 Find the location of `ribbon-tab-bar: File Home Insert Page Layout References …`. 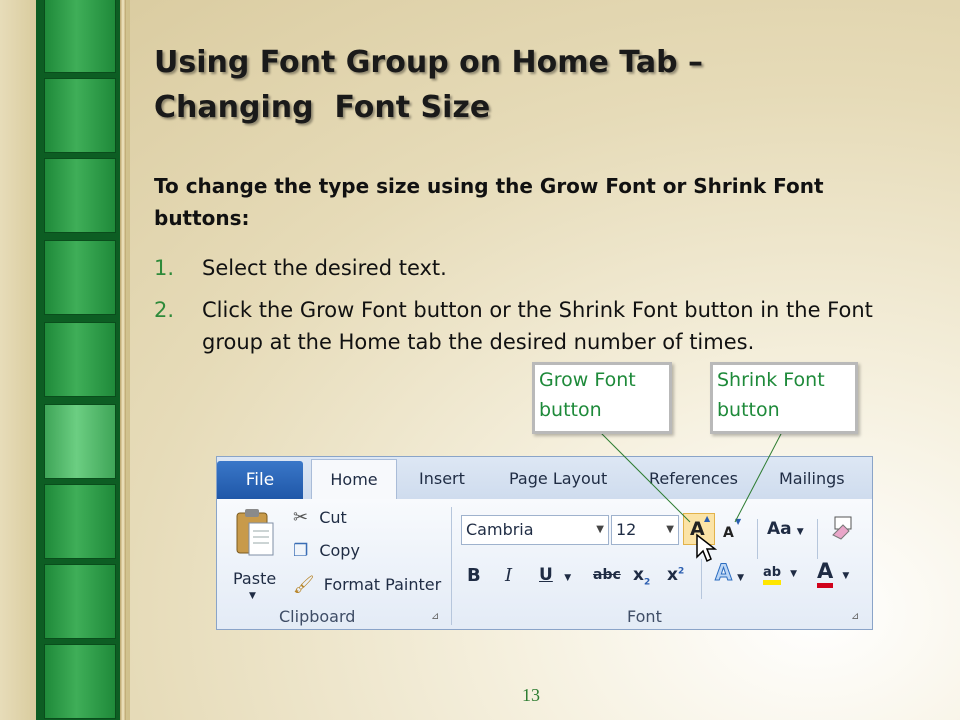

ribbon-tab-bar: File Home Insert Page Layout References … is located at coordinates (544, 479).